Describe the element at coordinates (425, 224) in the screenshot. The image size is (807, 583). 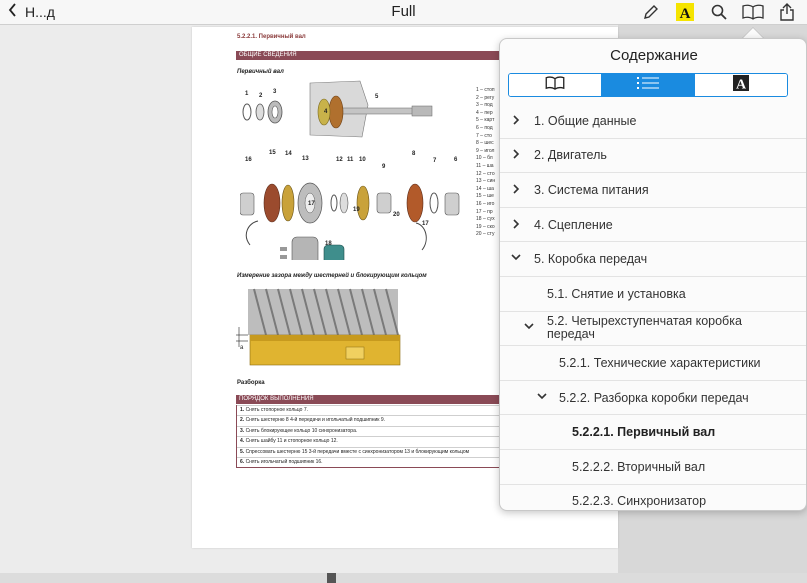
I see `part-number-17b: 17` at that location.